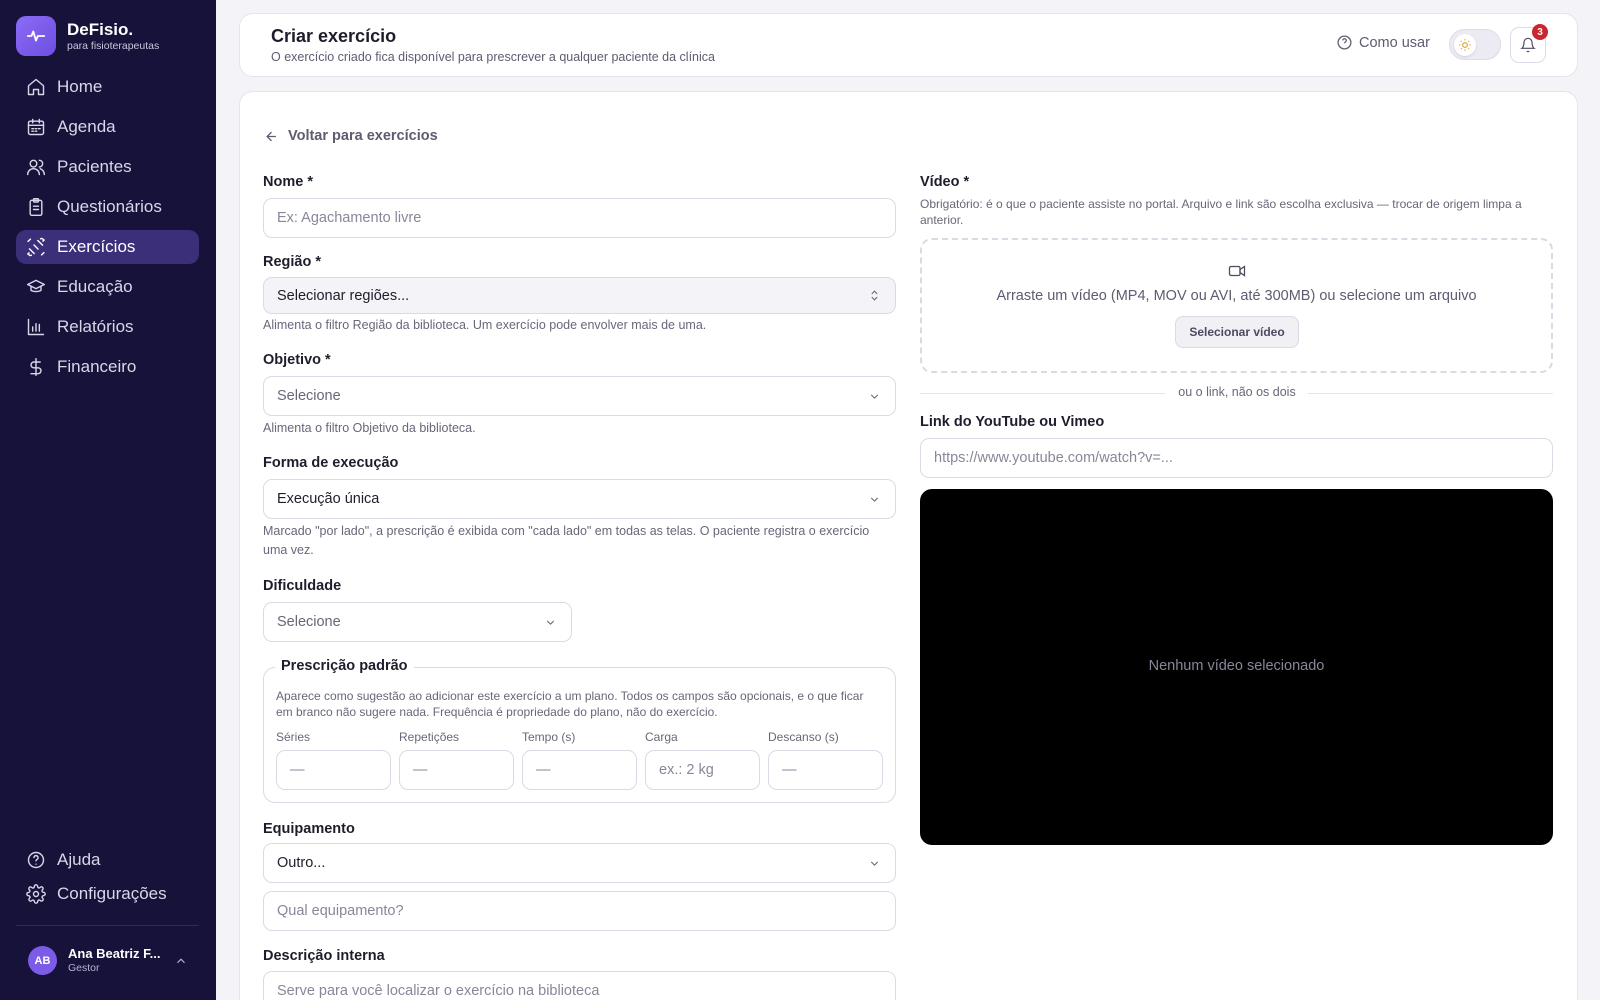 Image resolution: width=1600 pixels, height=1000 pixels. Describe the element at coordinates (112, 893) in the screenshot. I see `nav-item-label: Configurações` at that location.